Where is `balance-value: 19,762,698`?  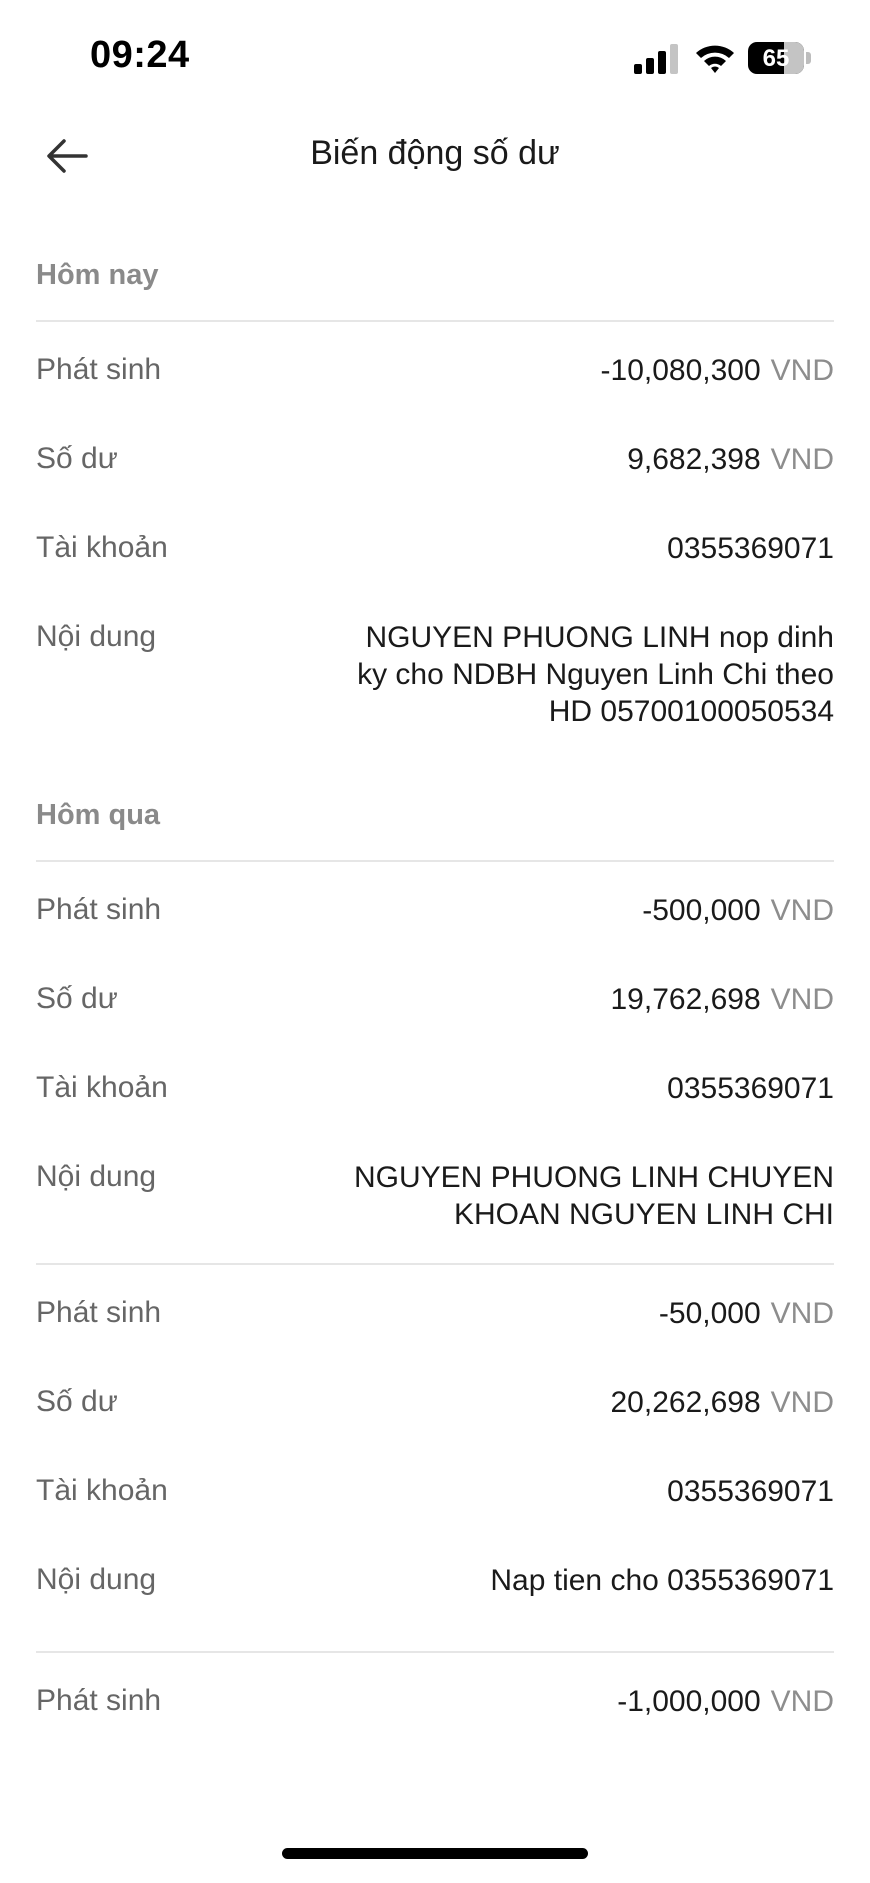
balance-value: 19,762,698 is located at coordinates (685, 999).